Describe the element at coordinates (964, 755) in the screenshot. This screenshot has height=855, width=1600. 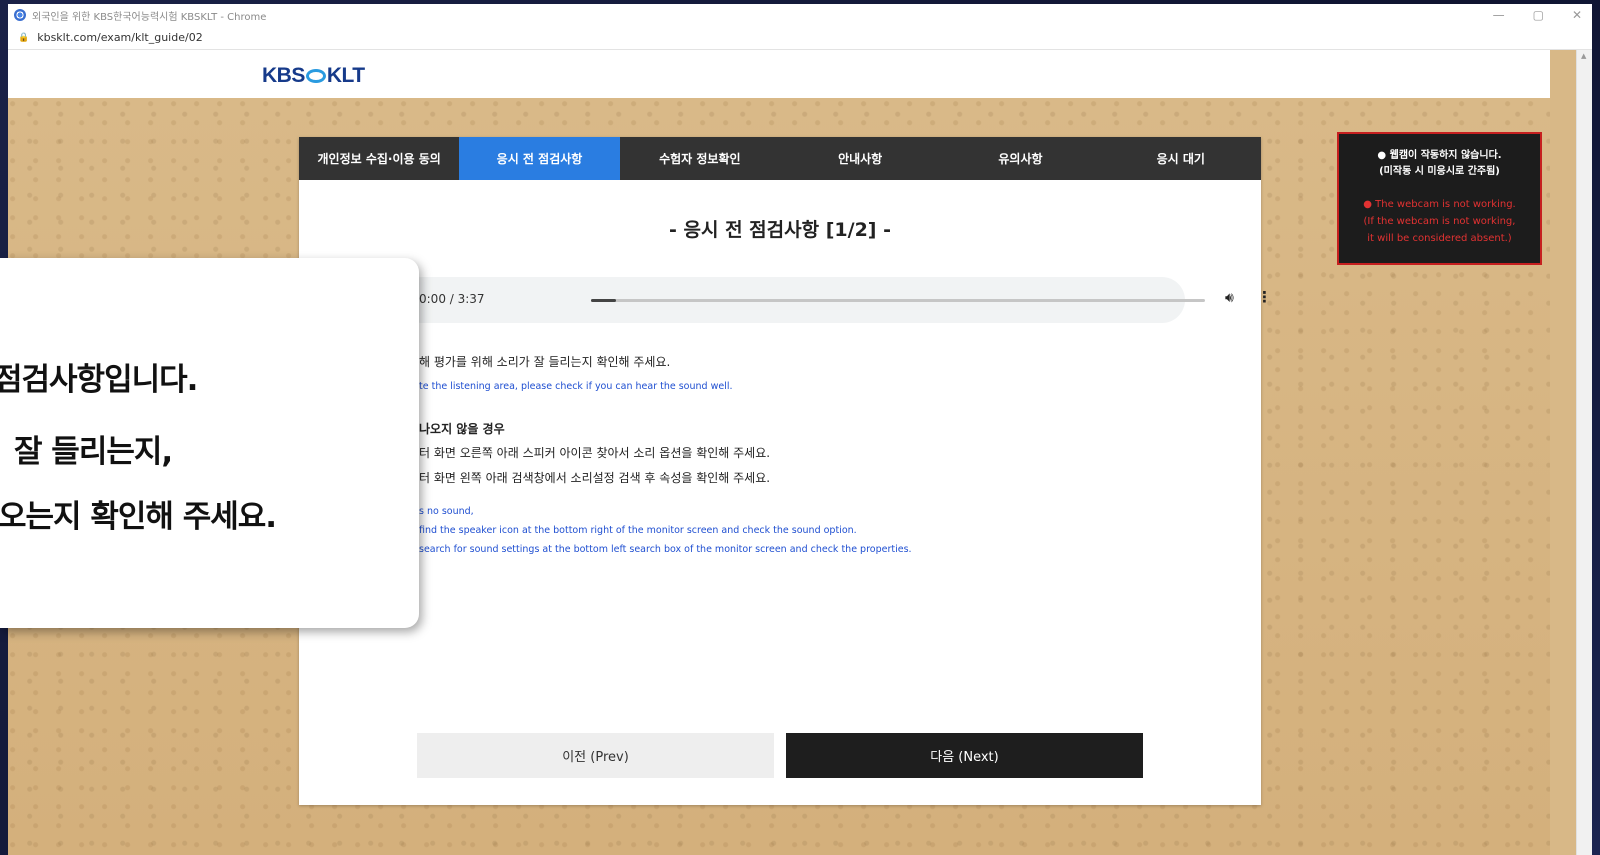
I see `next-button: 다음 (Next)` at that location.